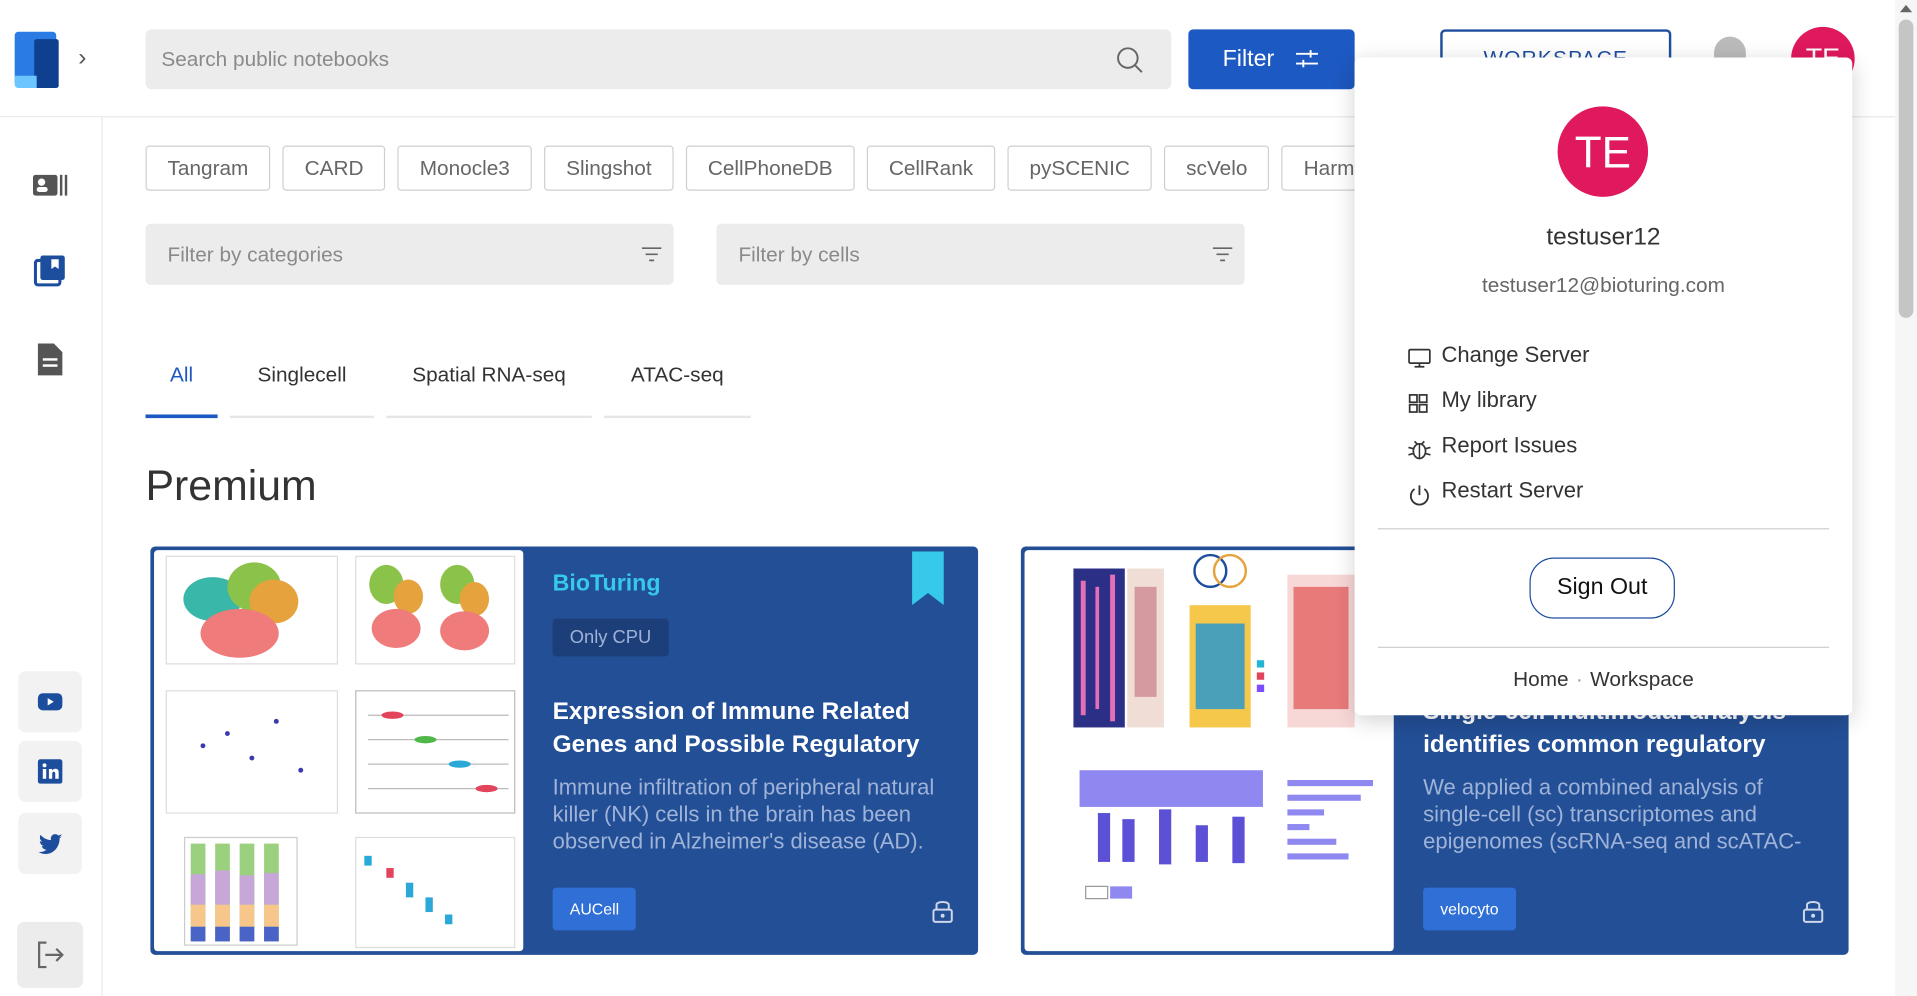 This screenshot has height=996, width=1917. I want to click on page-scrollbar, so click(1906, 498).